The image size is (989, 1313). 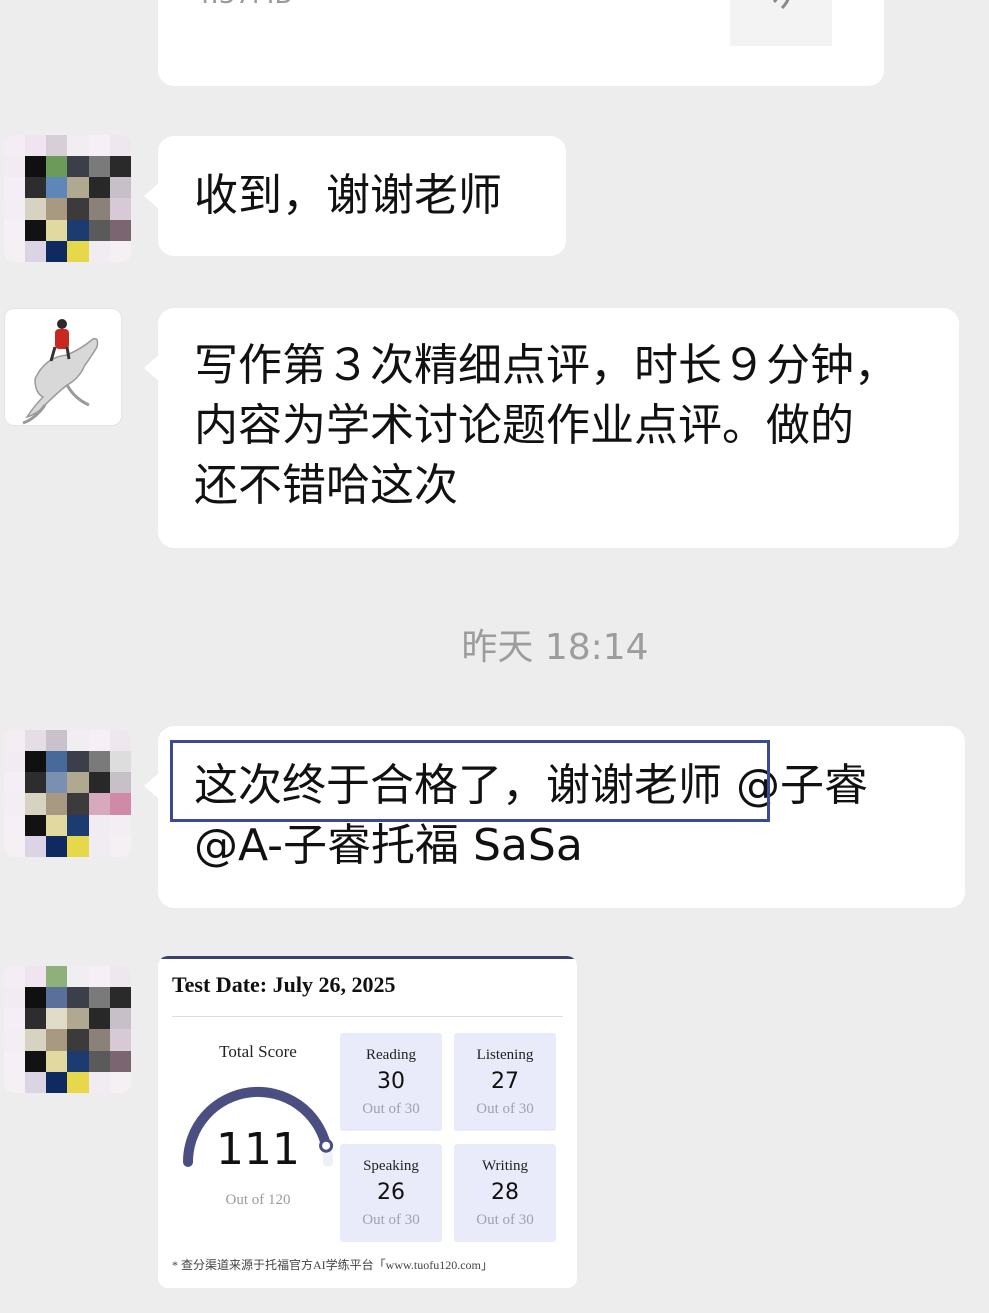 What do you see at coordinates (524, 425) in the screenshot?
I see `message-text-line: 内容为学术讨论题作业点评。做的` at bounding box center [524, 425].